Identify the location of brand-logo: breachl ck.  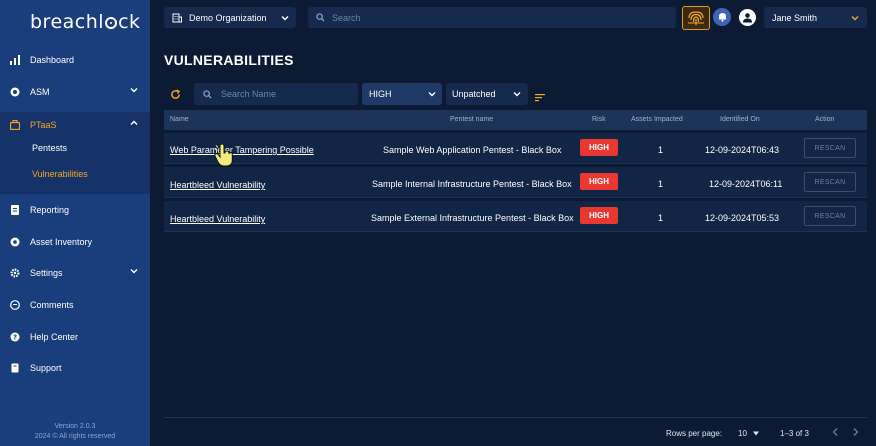
(85, 22).